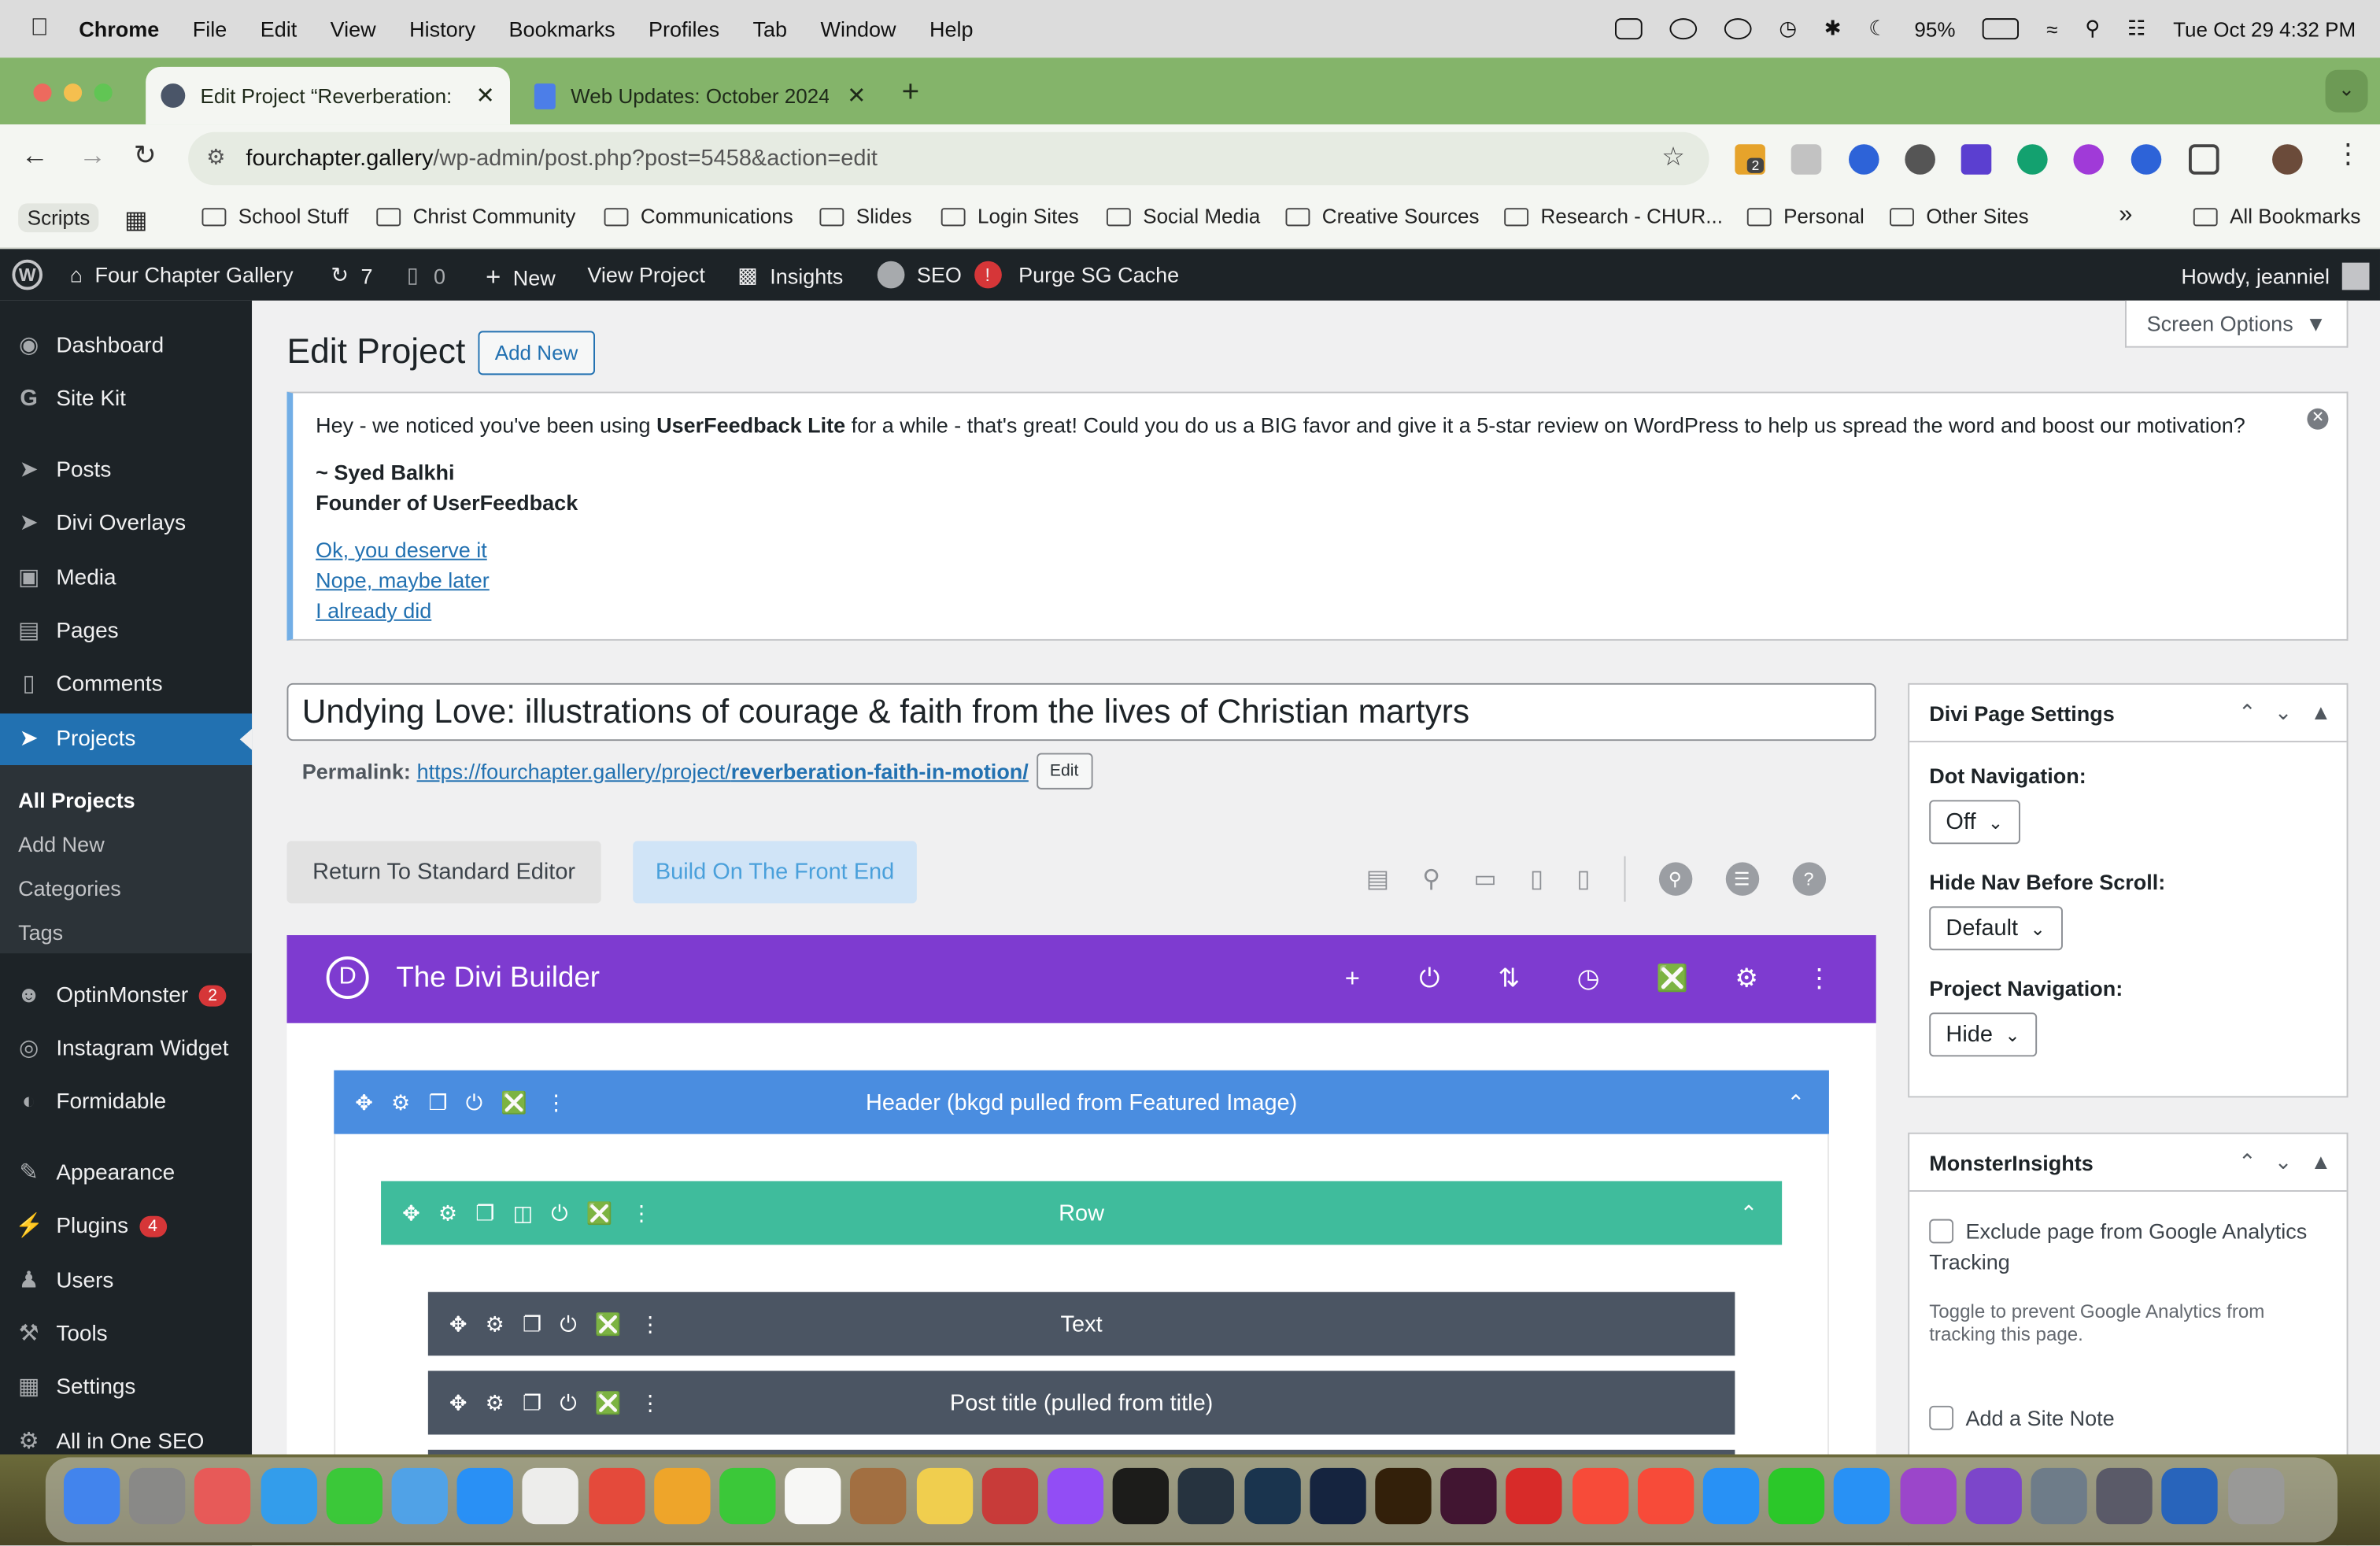  Describe the element at coordinates (1941, 1231) in the screenshot. I see `exclude-checkbox` at that location.